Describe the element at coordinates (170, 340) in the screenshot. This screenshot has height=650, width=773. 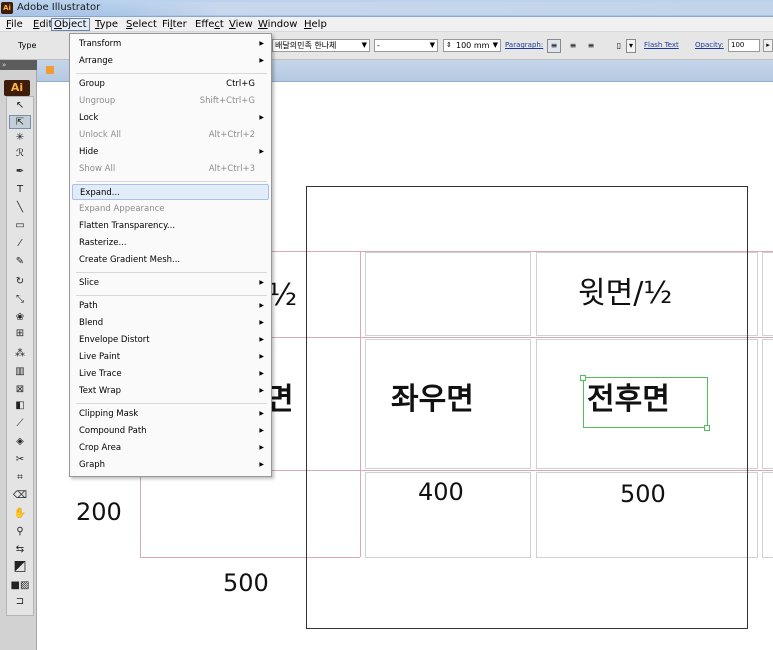
I see `menu-item-envelope-distort: Envelope Distort ▶` at that location.